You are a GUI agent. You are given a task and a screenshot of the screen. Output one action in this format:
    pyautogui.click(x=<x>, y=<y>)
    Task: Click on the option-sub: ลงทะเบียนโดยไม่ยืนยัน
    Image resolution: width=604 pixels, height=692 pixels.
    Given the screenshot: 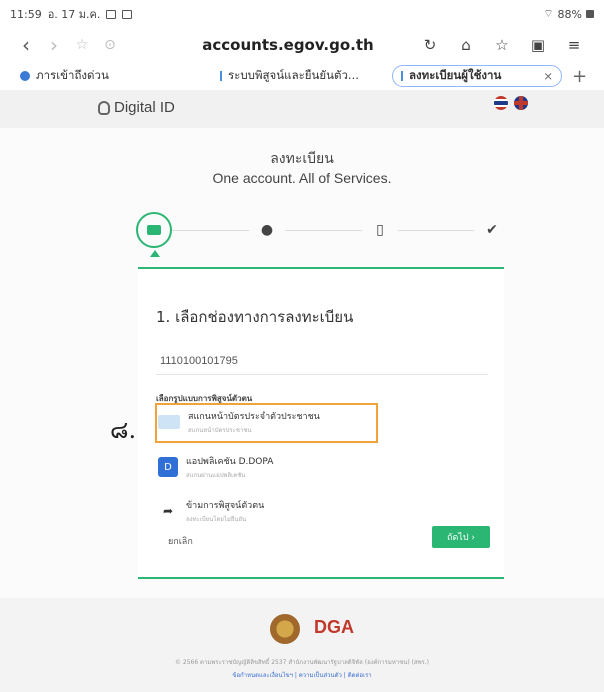 What is the action you would take?
    pyautogui.click(x=216, y=519)
    